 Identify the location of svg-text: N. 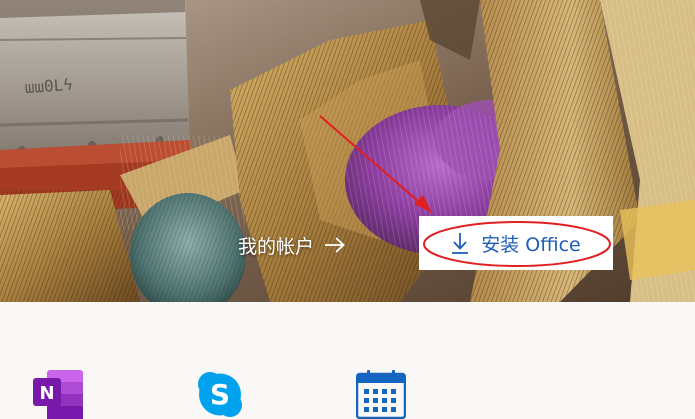
(46, 393).